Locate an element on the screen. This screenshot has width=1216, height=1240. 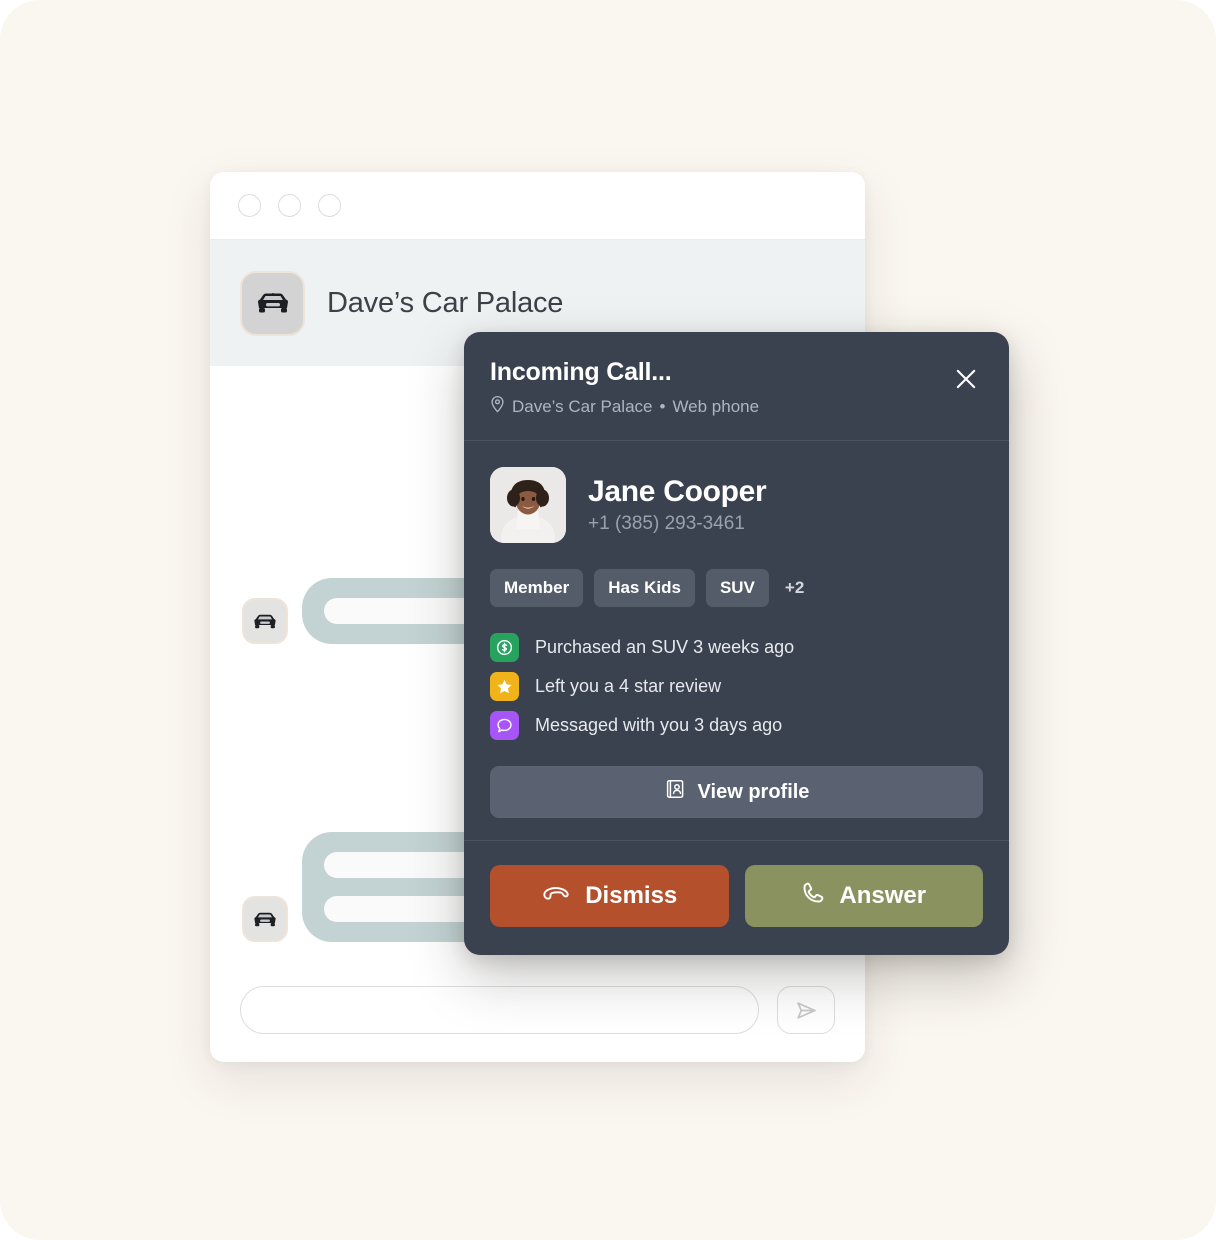
dismiss-button: Dismiss is located at coordinates (609, 896).